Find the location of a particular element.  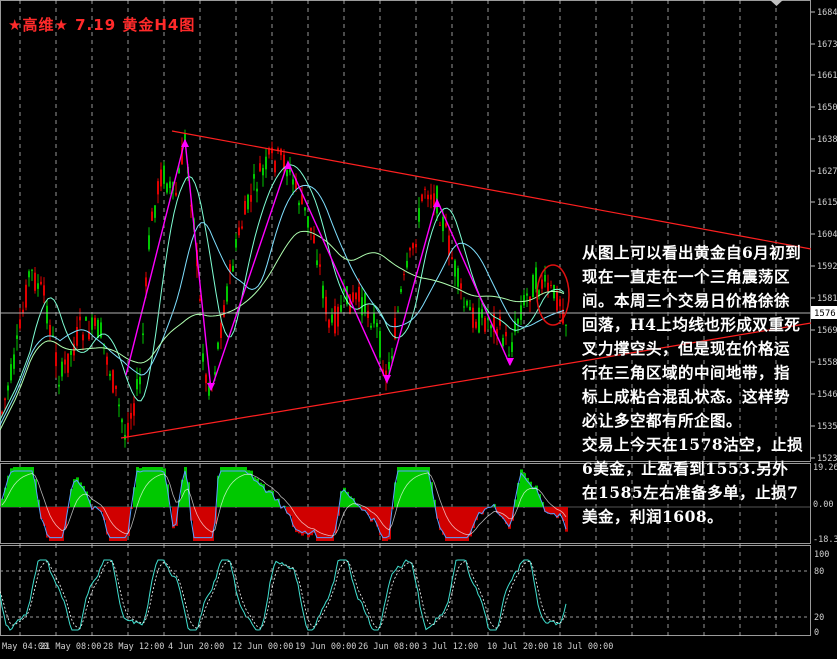

price-tick-label: 1592. is located at coordinates (827, 267).